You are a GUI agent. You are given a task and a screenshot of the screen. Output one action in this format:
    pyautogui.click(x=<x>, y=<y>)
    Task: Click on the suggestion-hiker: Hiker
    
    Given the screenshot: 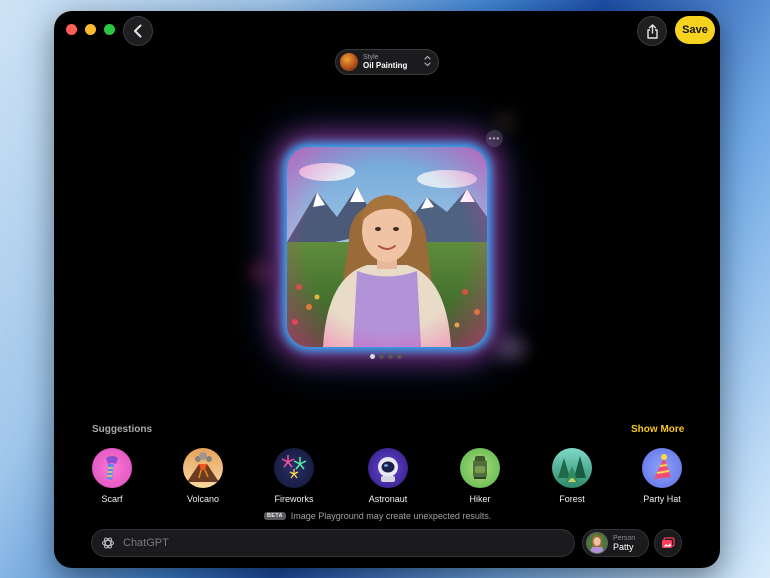 What is the action you would take?
    pyautogui.click(x=480, y=476)
    